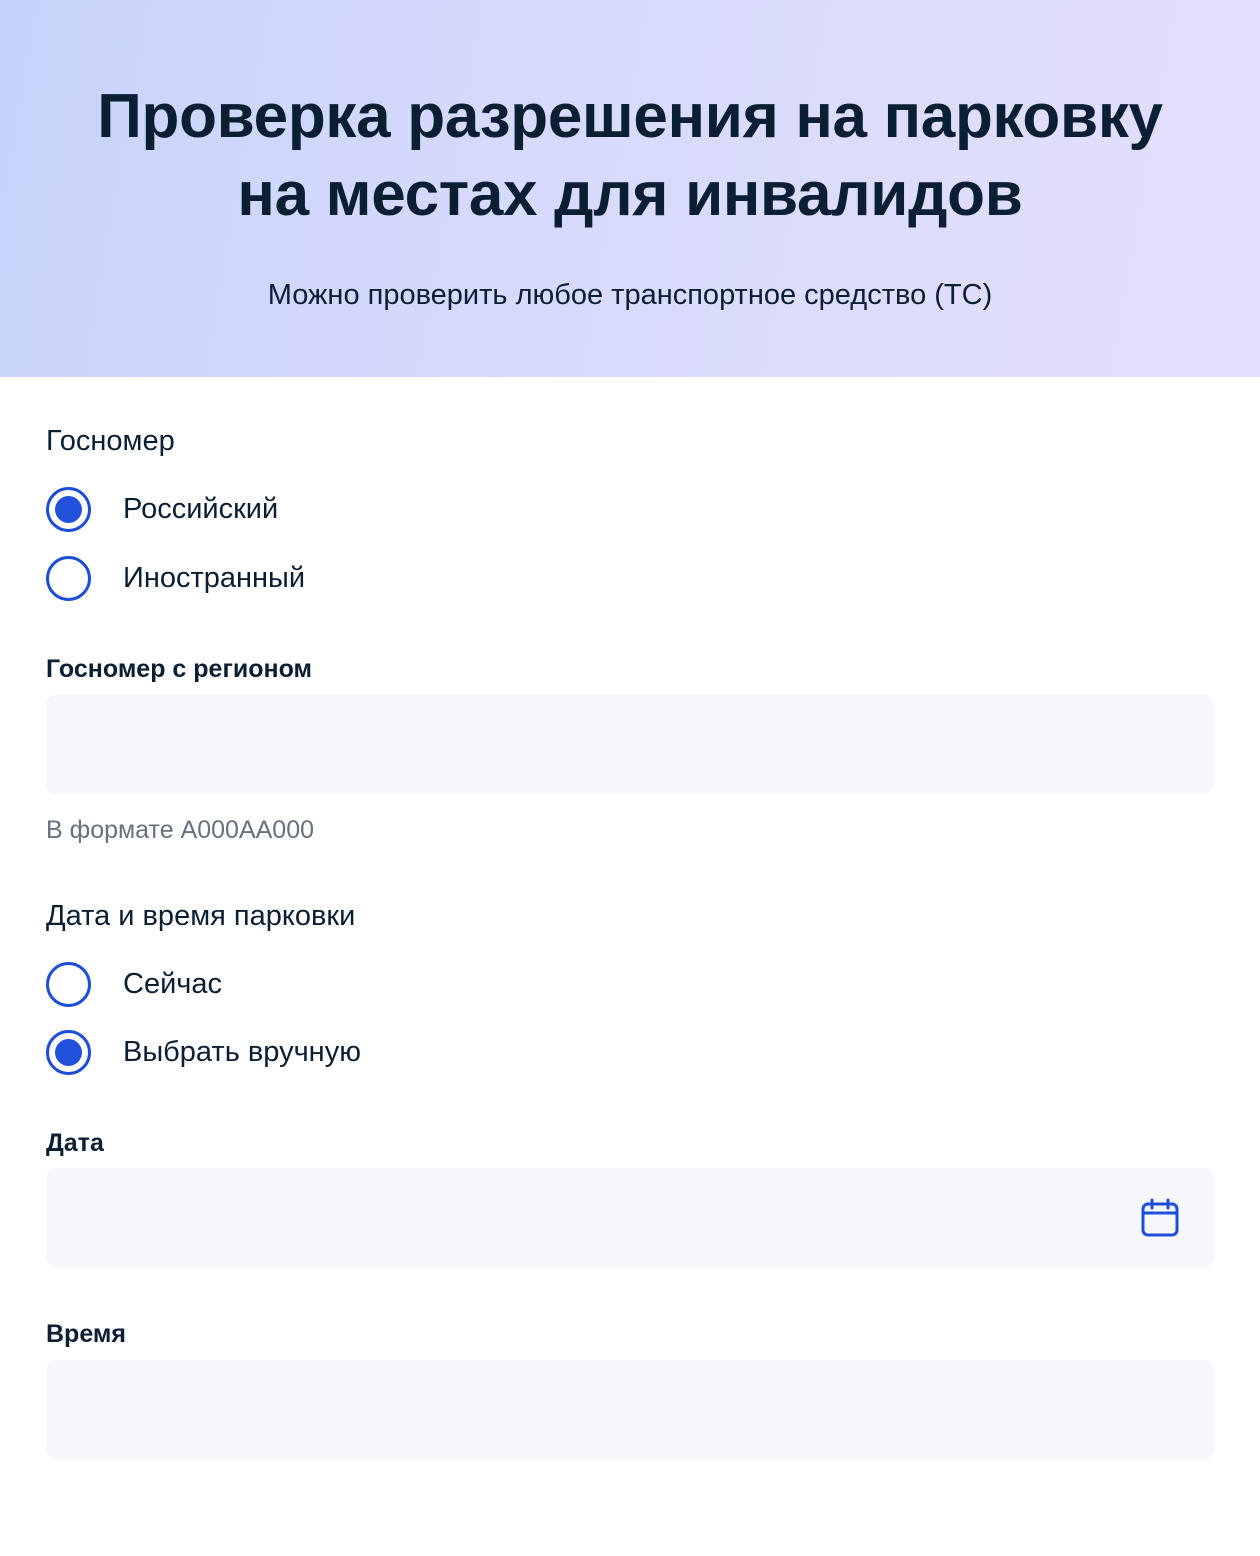 The height and width of the screenshot is (1556, 1260). What do you see at coordinates (86, 1334) in the screenshot?
I see `time-field-label: Время` at bounding box center [86, 1334].